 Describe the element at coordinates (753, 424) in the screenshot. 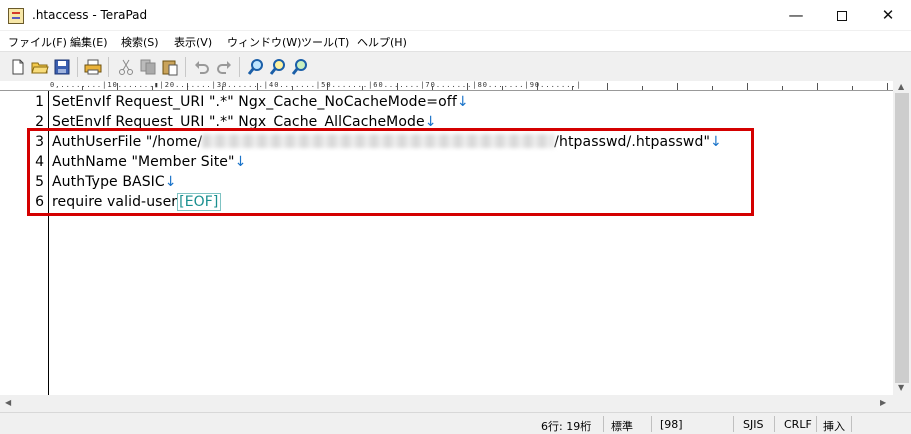

I see `encoding: SJIS` at that location.